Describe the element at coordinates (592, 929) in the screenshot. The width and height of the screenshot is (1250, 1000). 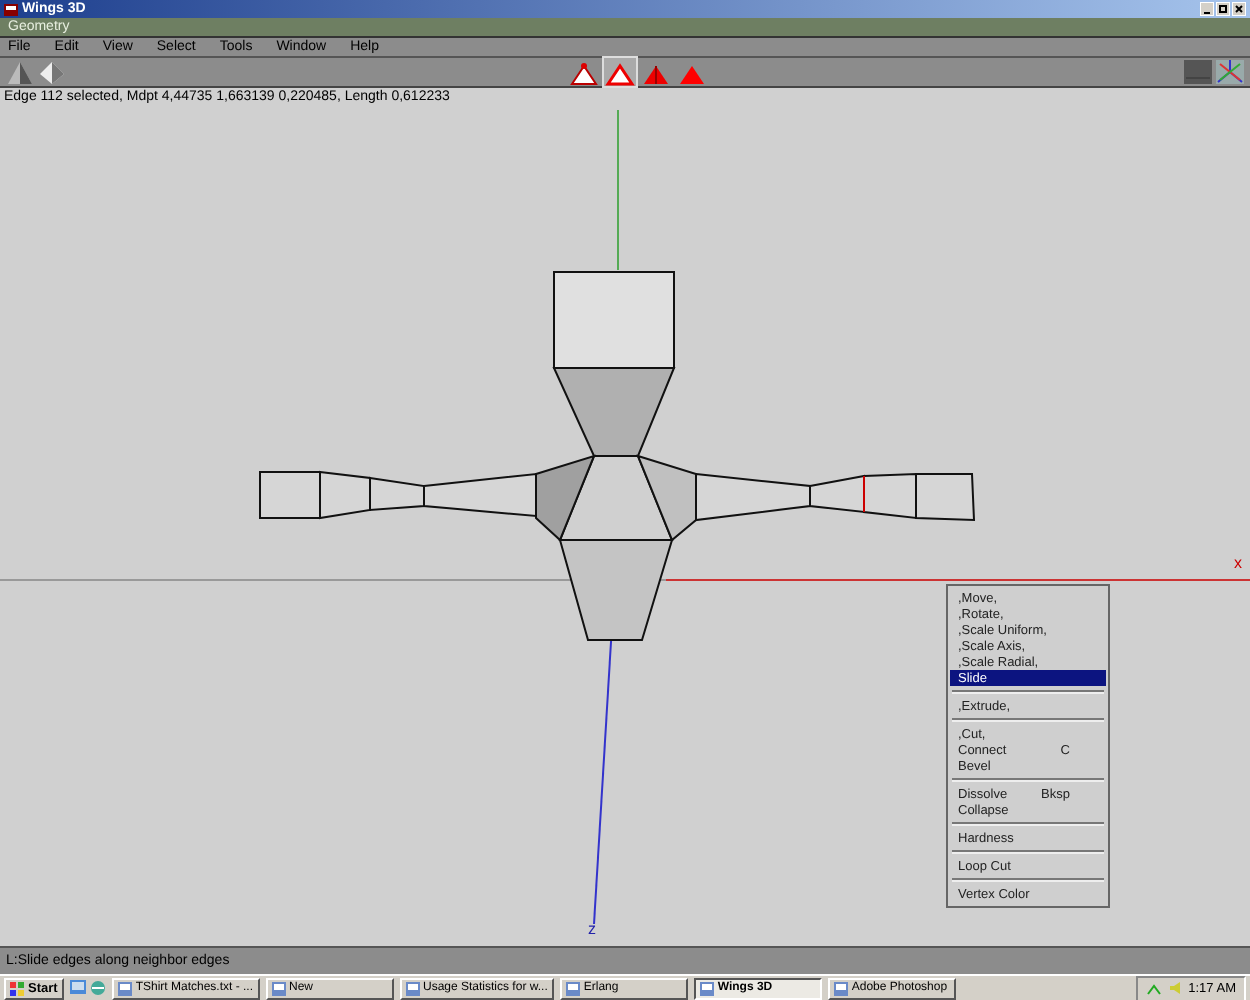
I see `z-axis-label: z` at that location.